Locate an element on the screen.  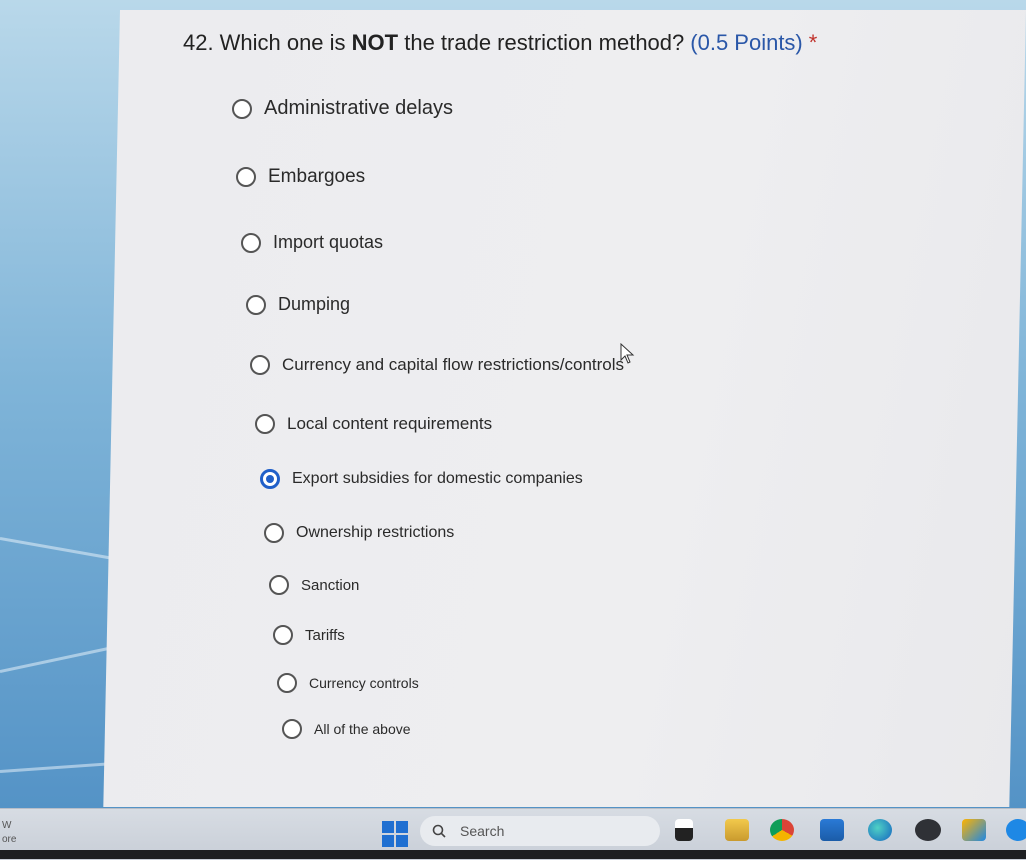
question-number: 42. is located at coordinates (198, 42).